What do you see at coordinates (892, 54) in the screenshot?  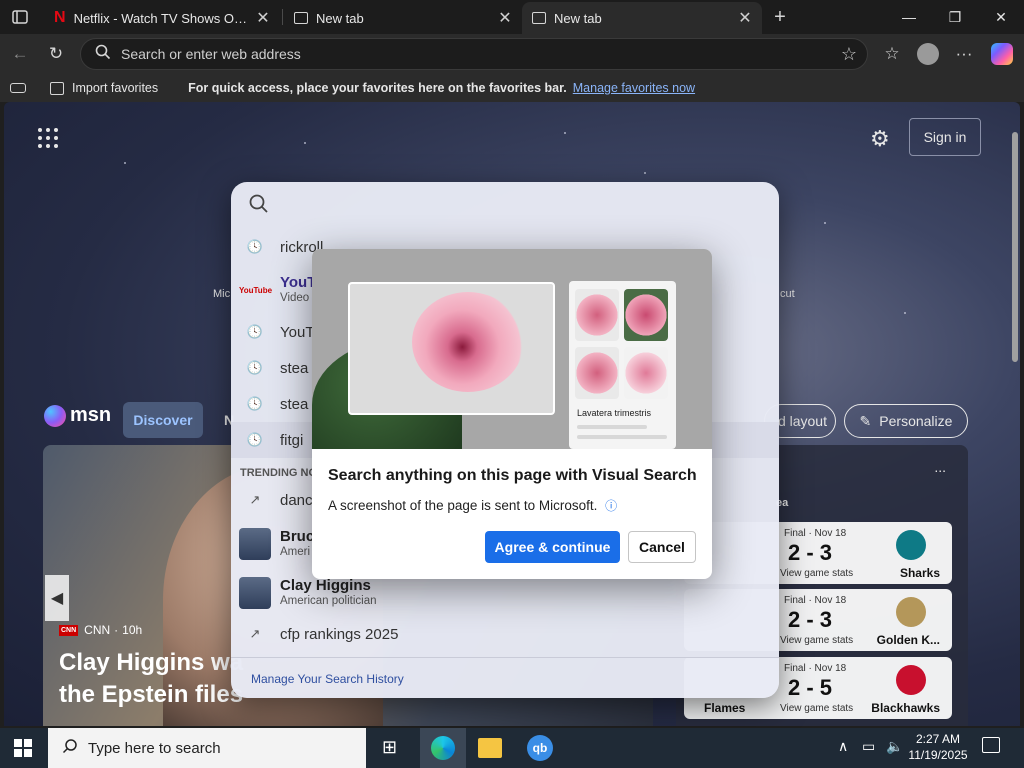 I see `favorites-icon: ☆` at bounding box center [892, 54].